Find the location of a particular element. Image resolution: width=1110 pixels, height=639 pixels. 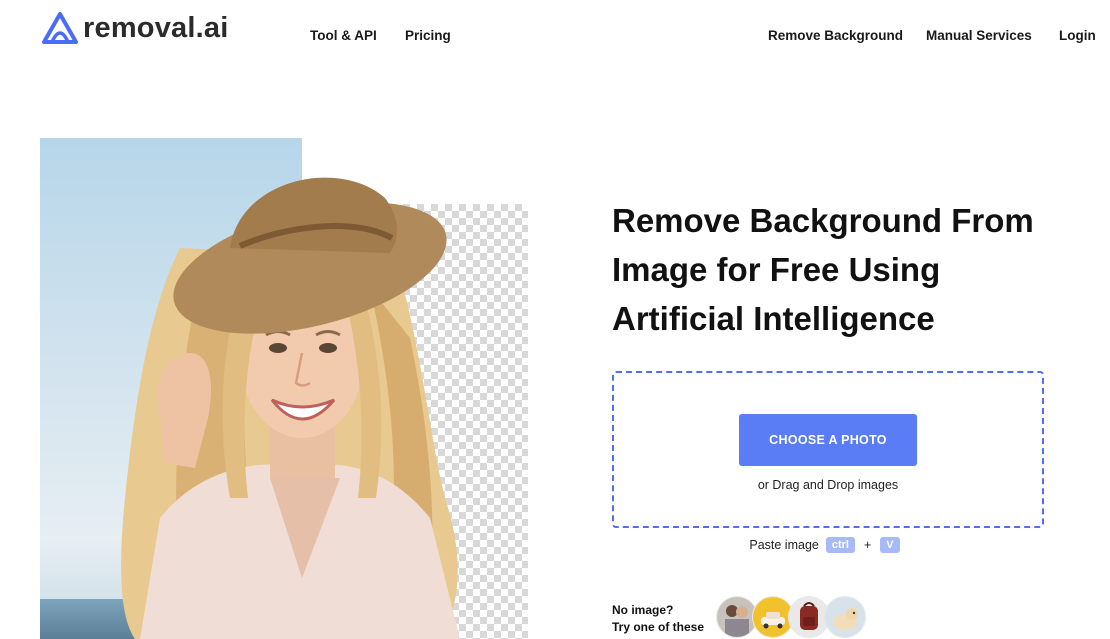

plus-sign: + is located at coordinates (867, 545).